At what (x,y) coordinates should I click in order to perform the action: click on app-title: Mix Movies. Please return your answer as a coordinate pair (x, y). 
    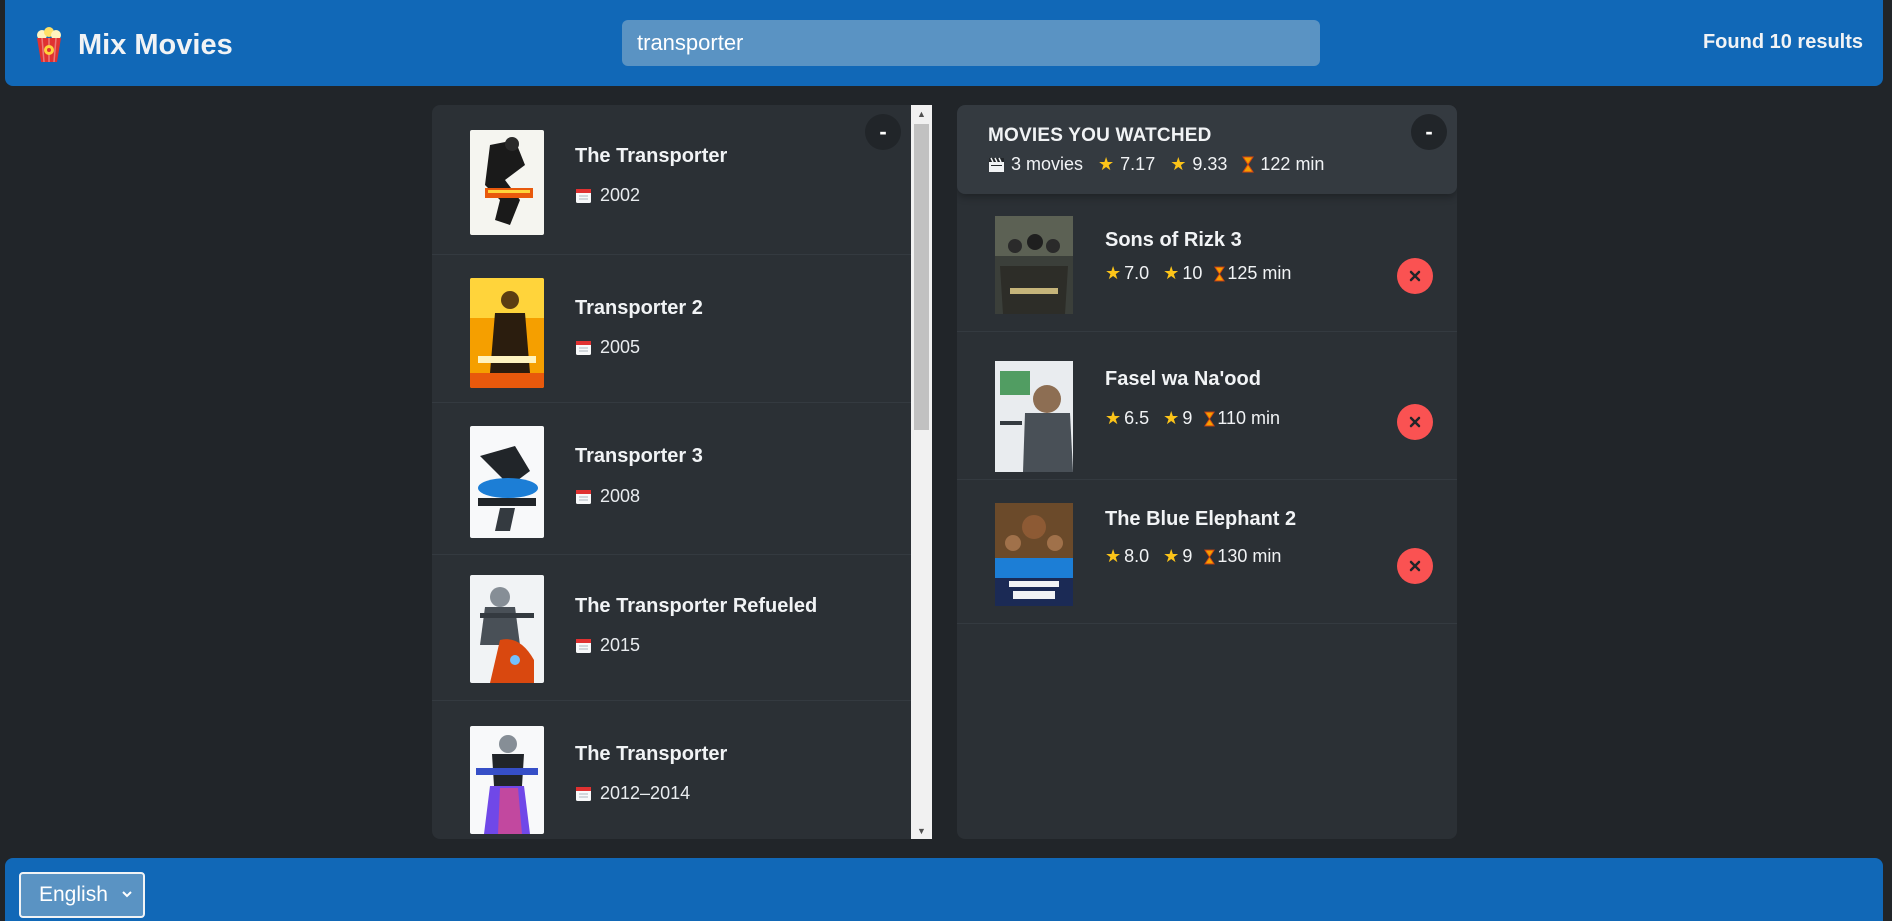
    Looking at the image, I should click on (155, 44).